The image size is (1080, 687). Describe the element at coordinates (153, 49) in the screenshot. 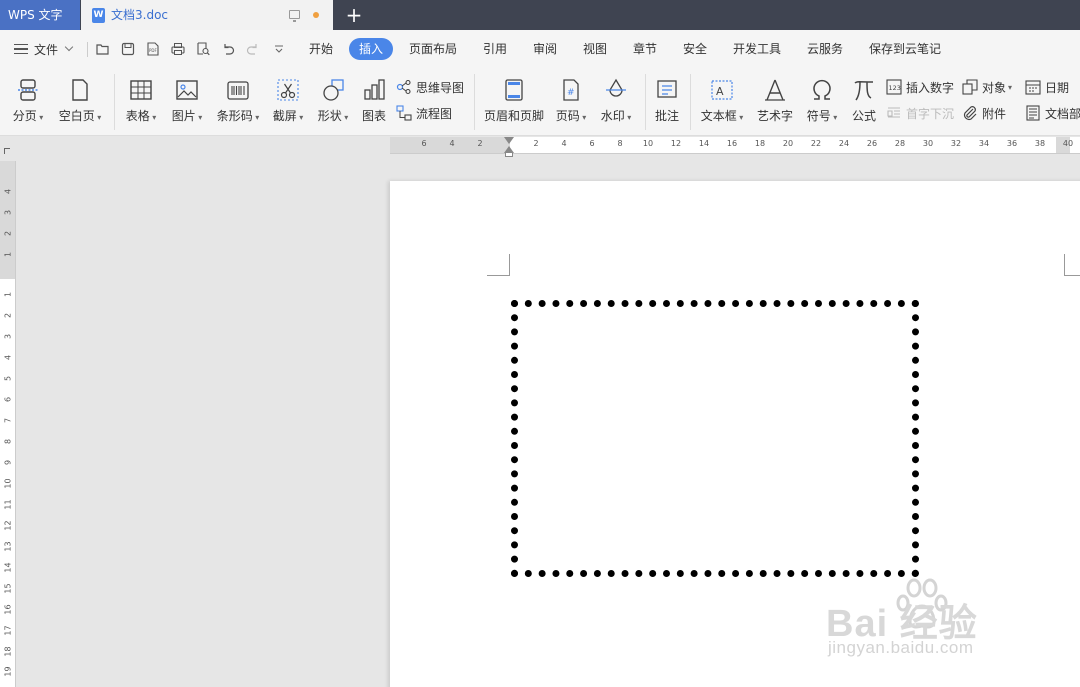

I see `export-pdf-icon: PDF` at that location.